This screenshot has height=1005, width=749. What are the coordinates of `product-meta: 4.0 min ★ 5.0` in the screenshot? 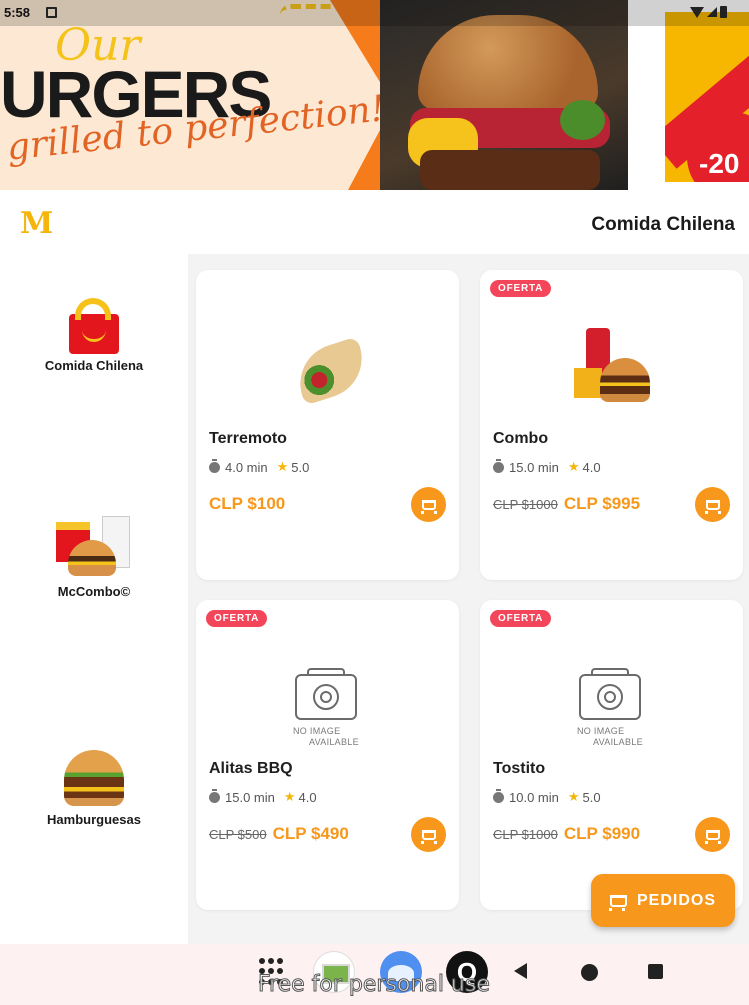 It's located at (259, 466).